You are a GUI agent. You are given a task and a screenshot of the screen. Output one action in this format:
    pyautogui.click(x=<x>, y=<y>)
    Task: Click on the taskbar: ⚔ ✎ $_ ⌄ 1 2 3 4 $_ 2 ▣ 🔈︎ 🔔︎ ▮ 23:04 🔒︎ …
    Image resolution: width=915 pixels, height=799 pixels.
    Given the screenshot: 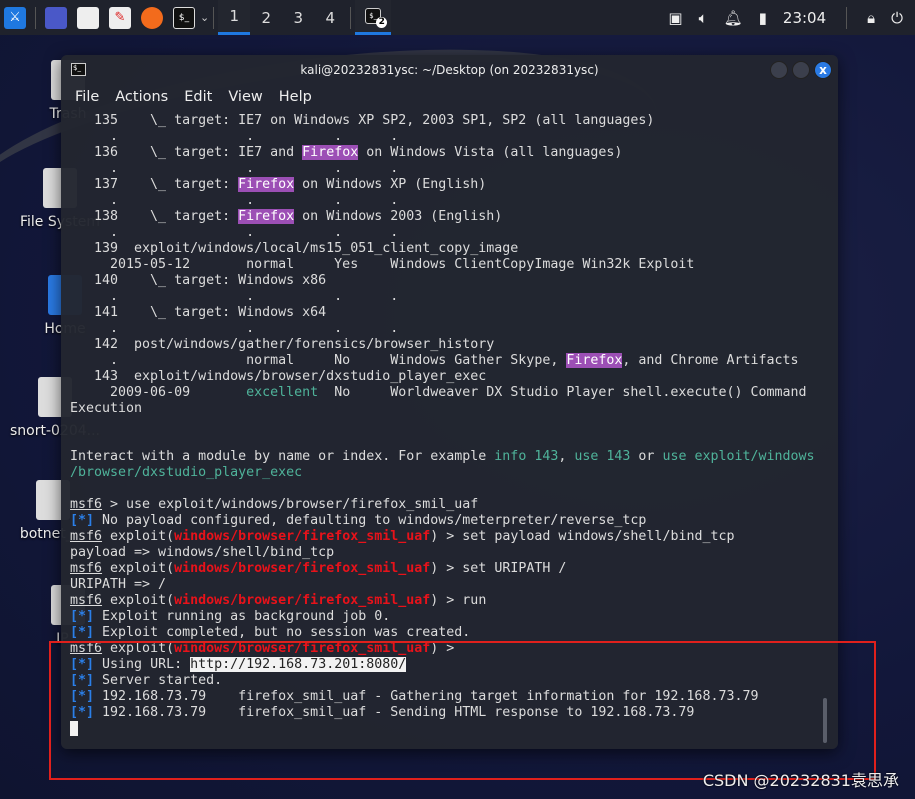 What is the action you would take?
    pyautogui.click(x=457, y=17)
    